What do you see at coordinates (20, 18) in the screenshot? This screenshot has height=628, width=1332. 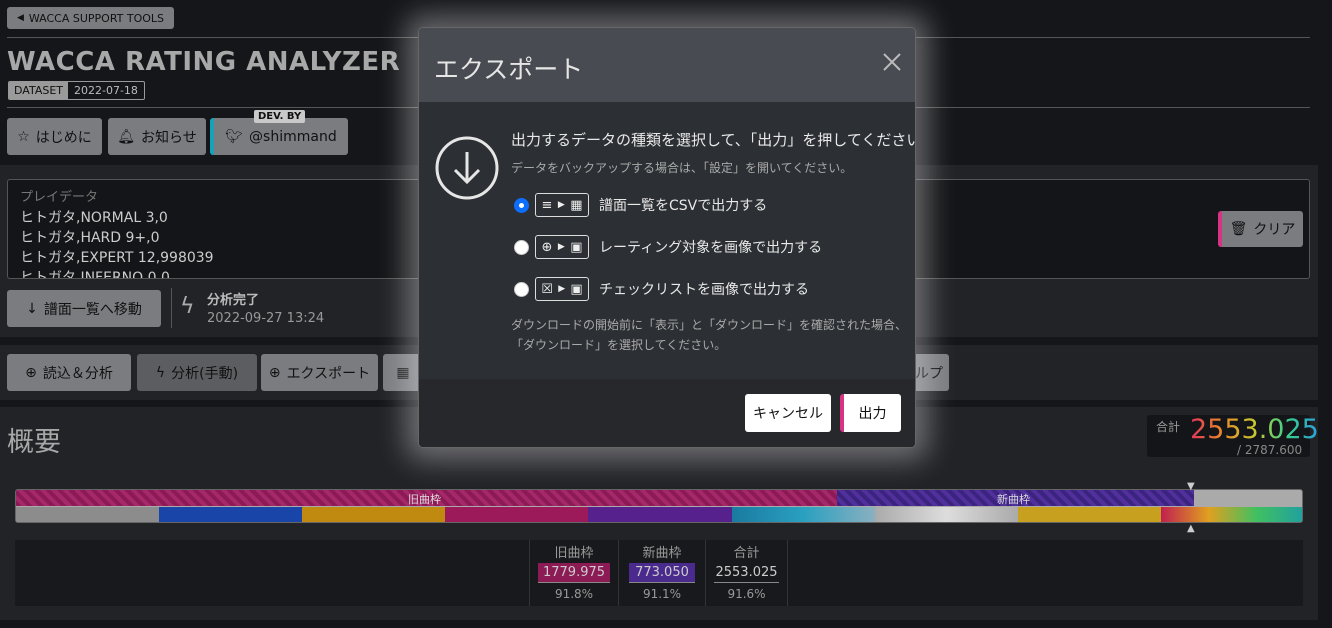 I see `caret-left-icon: ◀` at bounding box center [20, 18].